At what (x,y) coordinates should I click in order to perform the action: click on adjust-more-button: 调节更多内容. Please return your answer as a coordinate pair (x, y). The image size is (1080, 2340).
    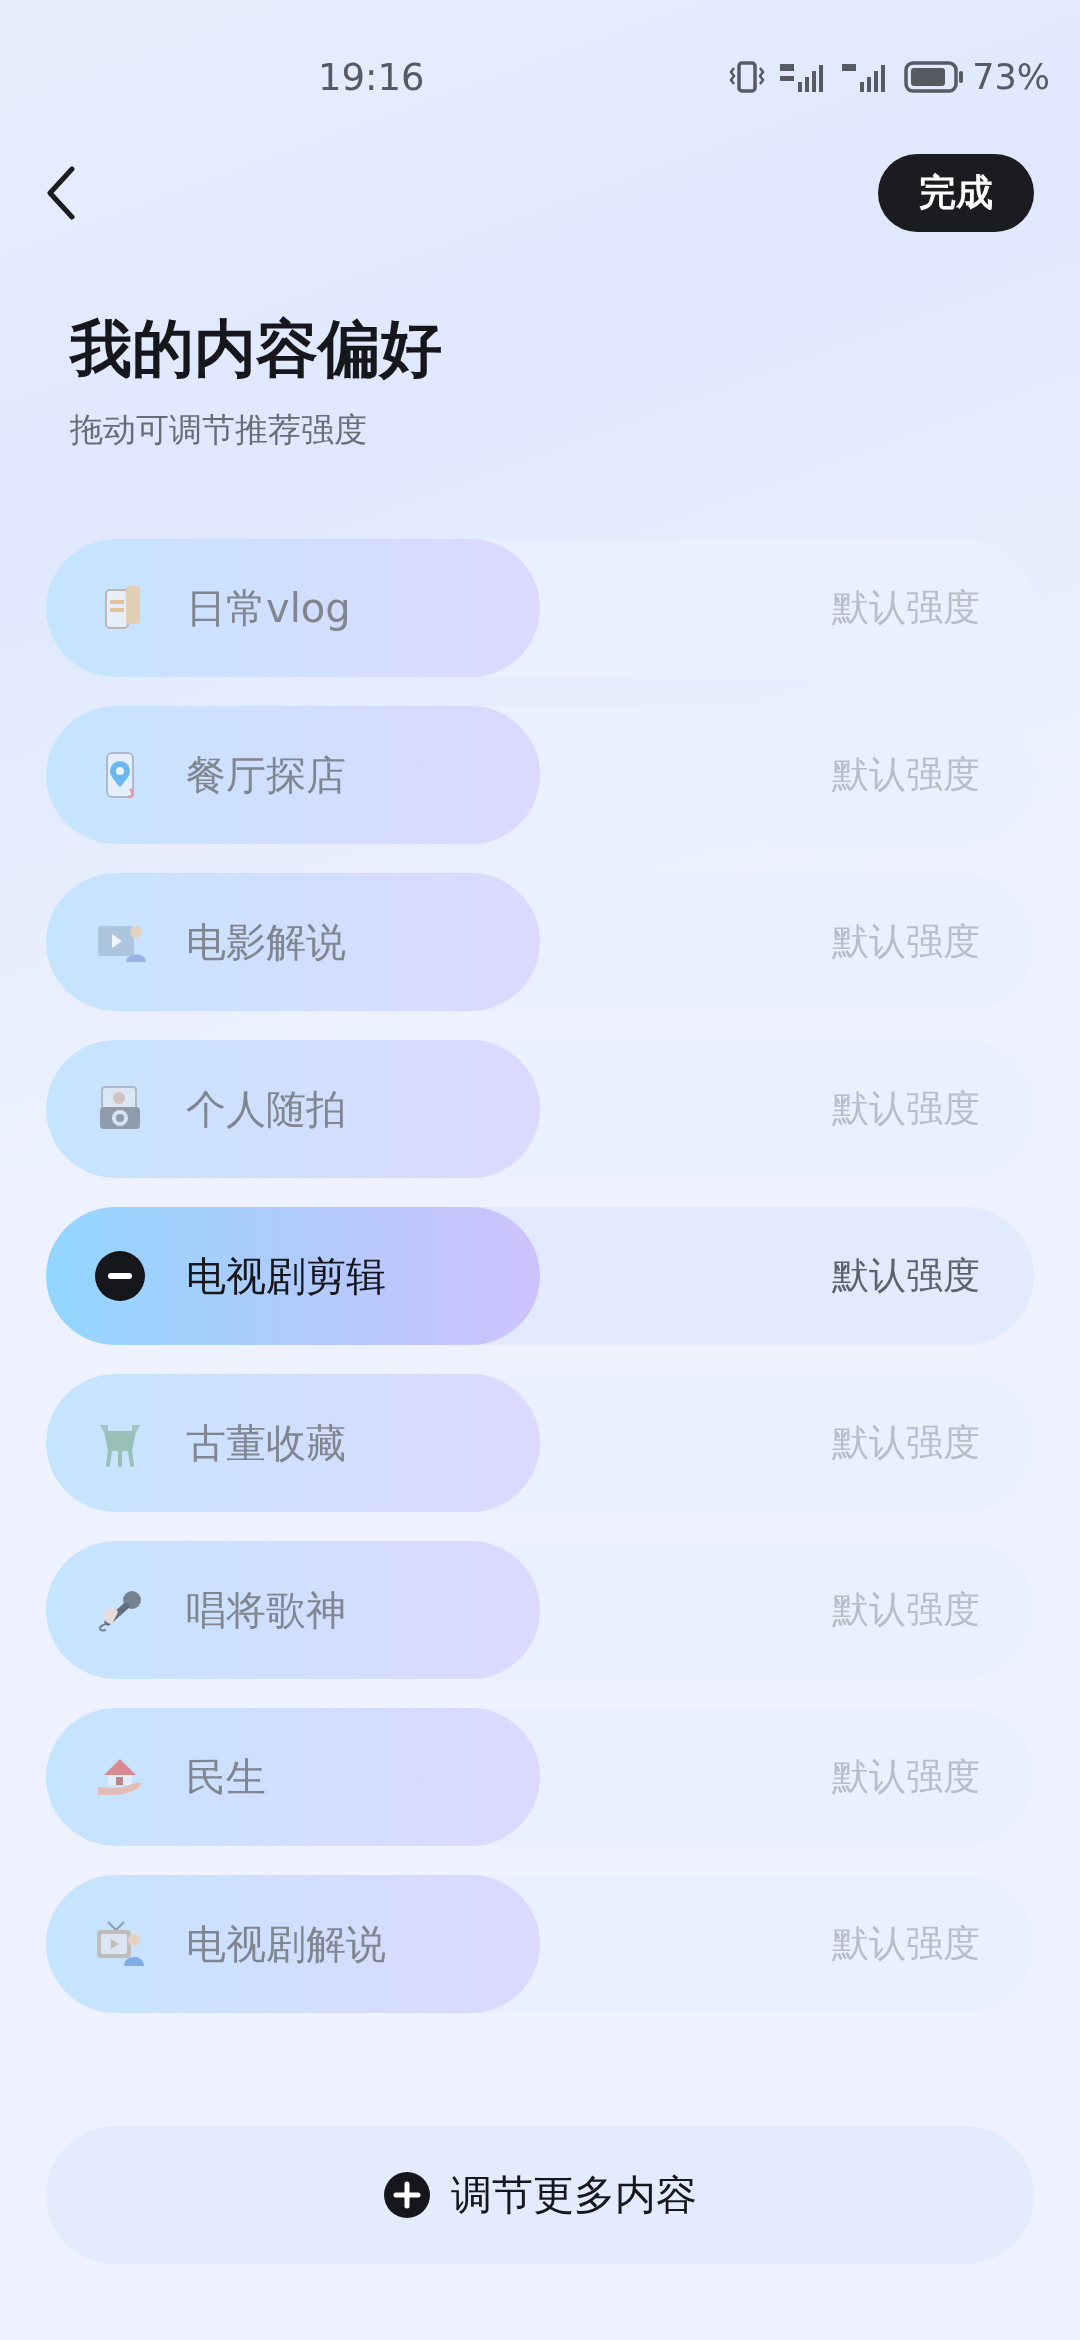
    Looking at the image, I should click on (540, 2195).